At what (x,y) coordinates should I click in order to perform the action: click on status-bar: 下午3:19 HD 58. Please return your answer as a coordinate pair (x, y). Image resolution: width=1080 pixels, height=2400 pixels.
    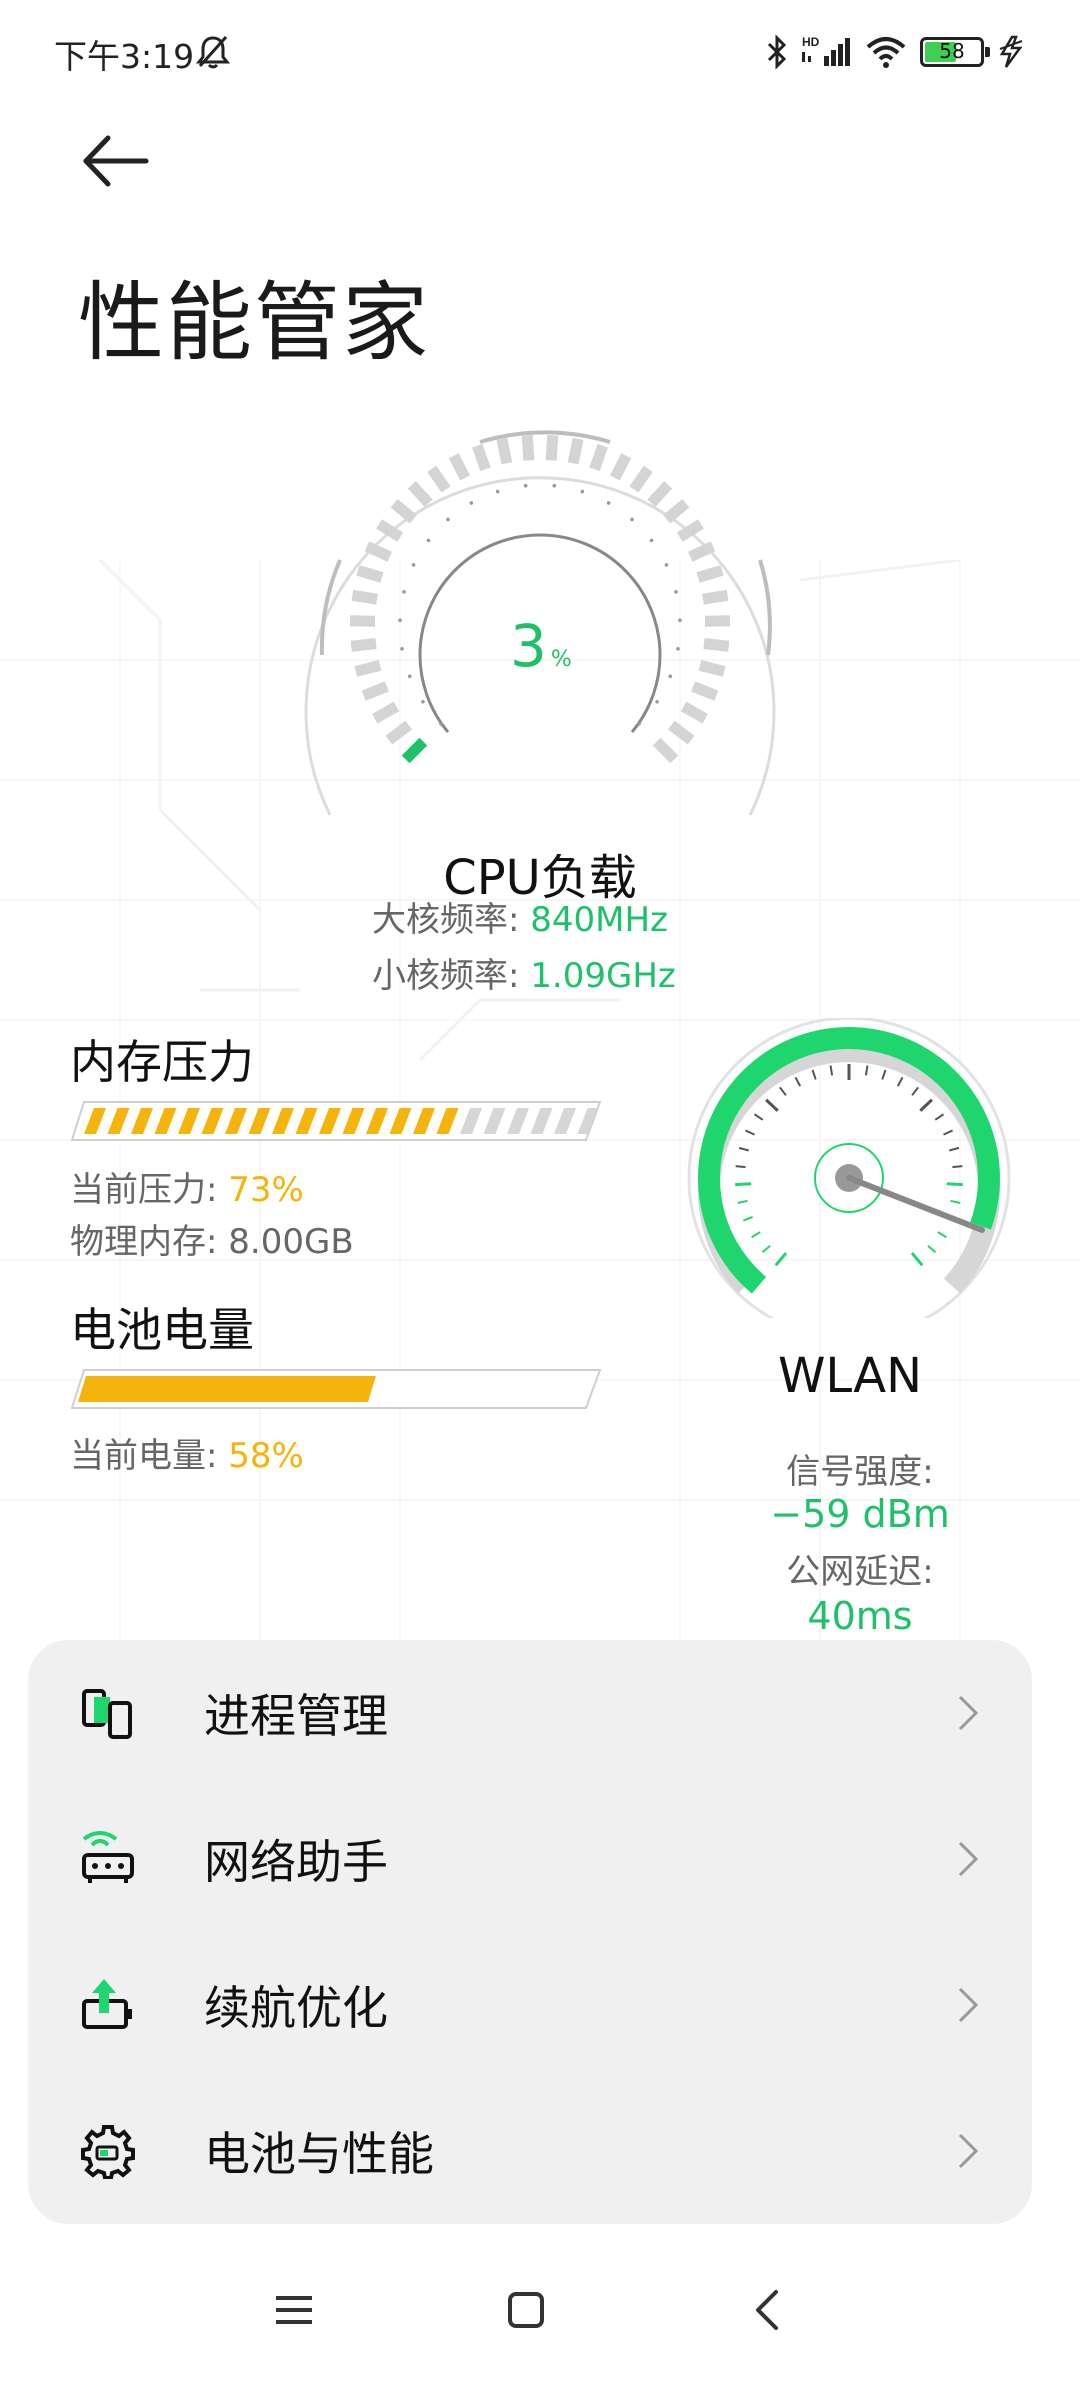
    Looking at the image, I should click on (540, 55).